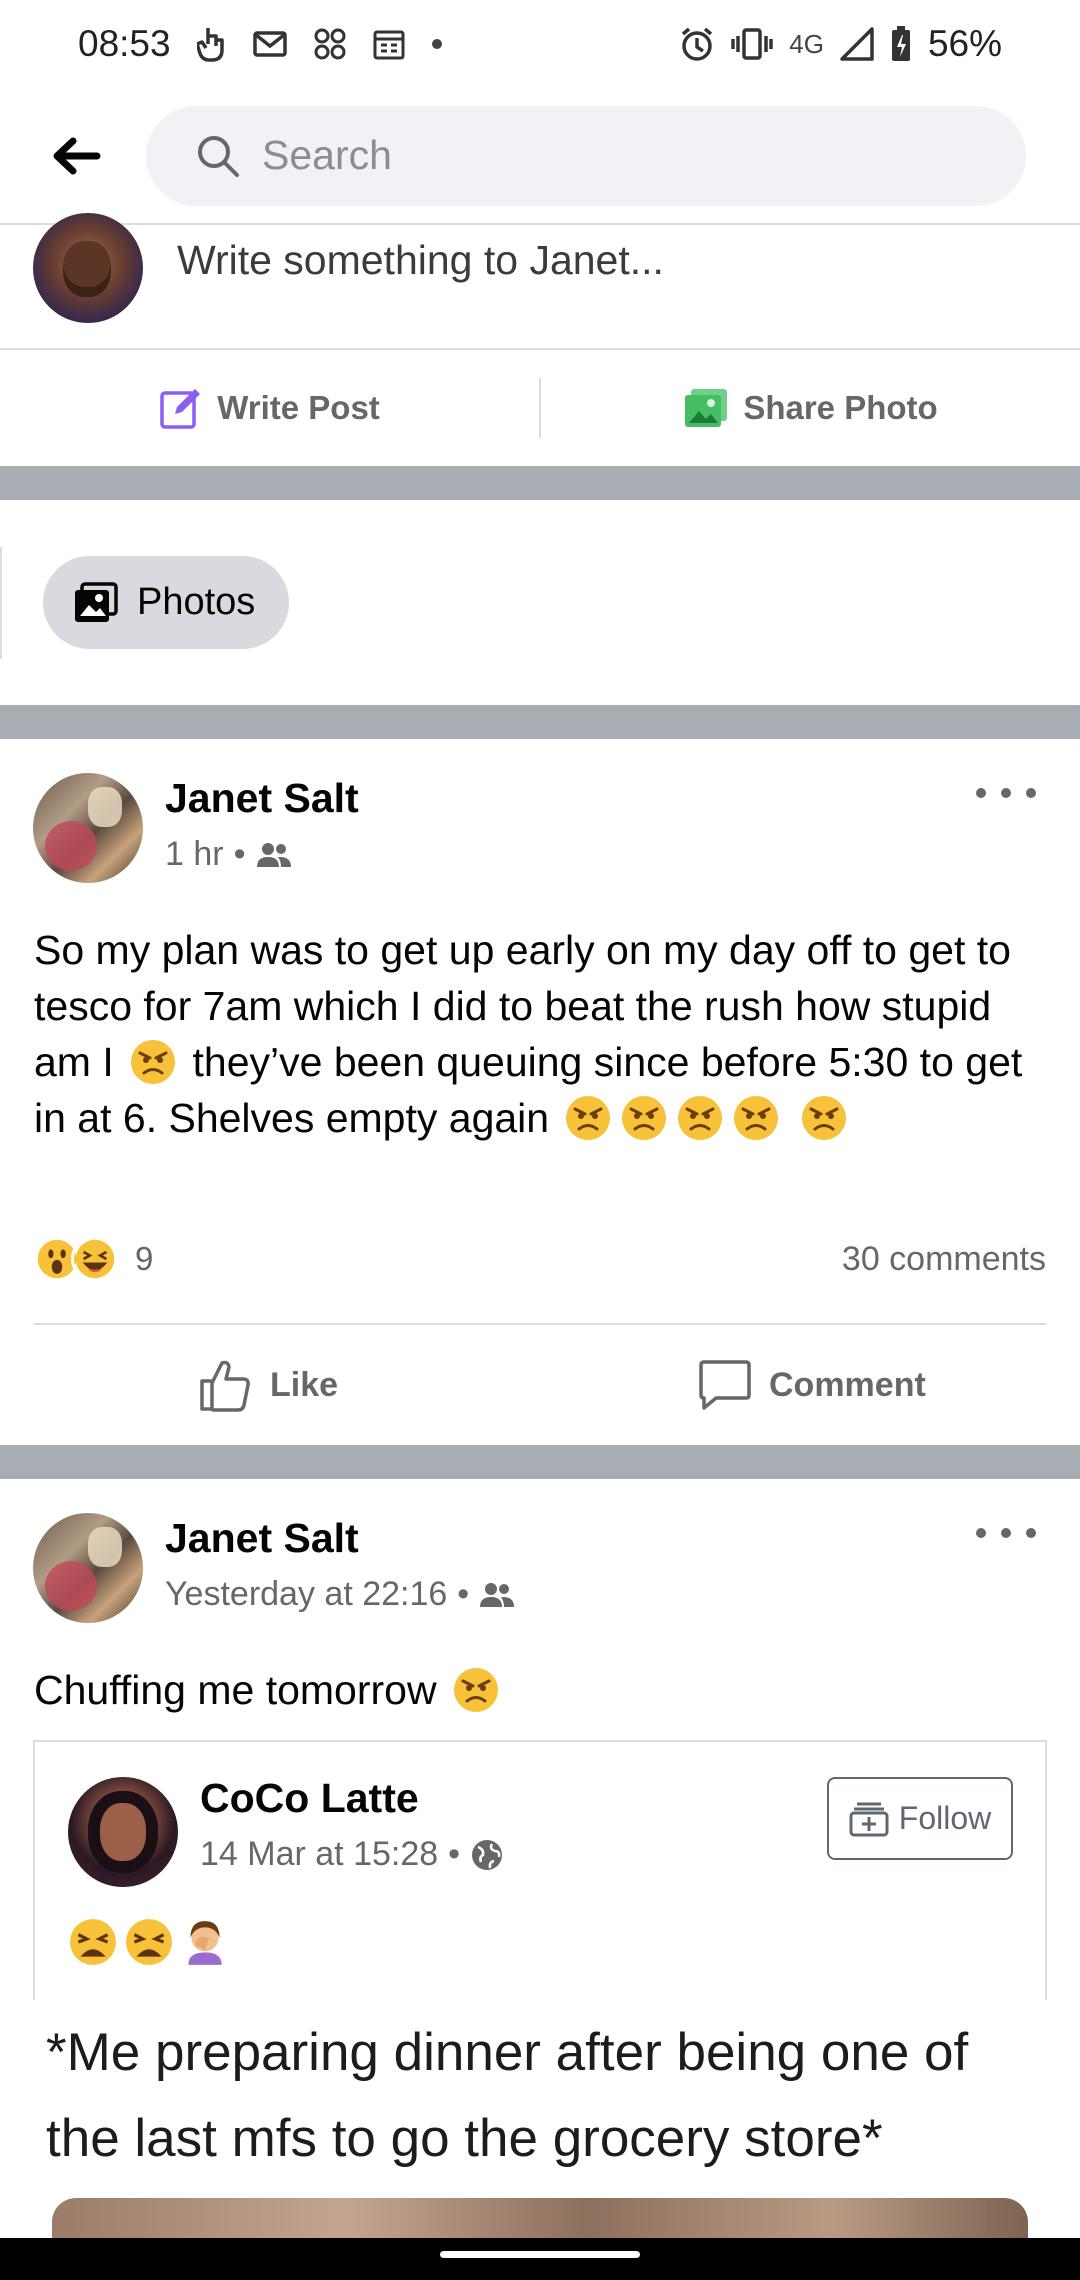 This screenshot has width=1080, height=2280. I want to click on shared-post-meta: 14 Mar at 15:28 •, so click(352, 1854).